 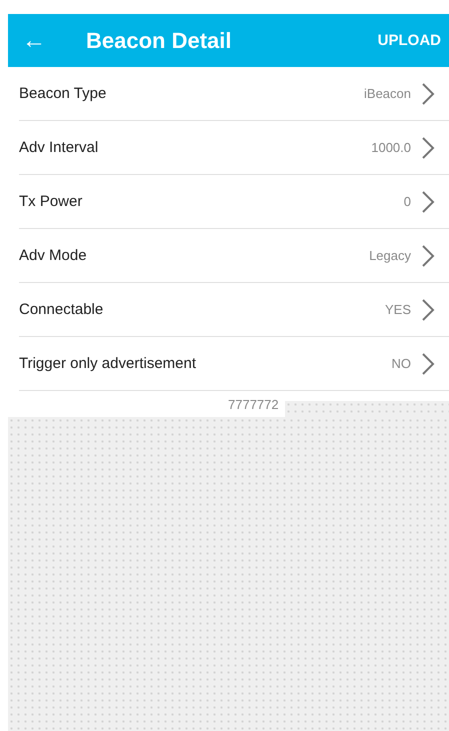 What do you see at coordinates (108, 363) in the screenshot?
I see `setting-label: Trigger only advertisement` at bounding box center [108, 363].